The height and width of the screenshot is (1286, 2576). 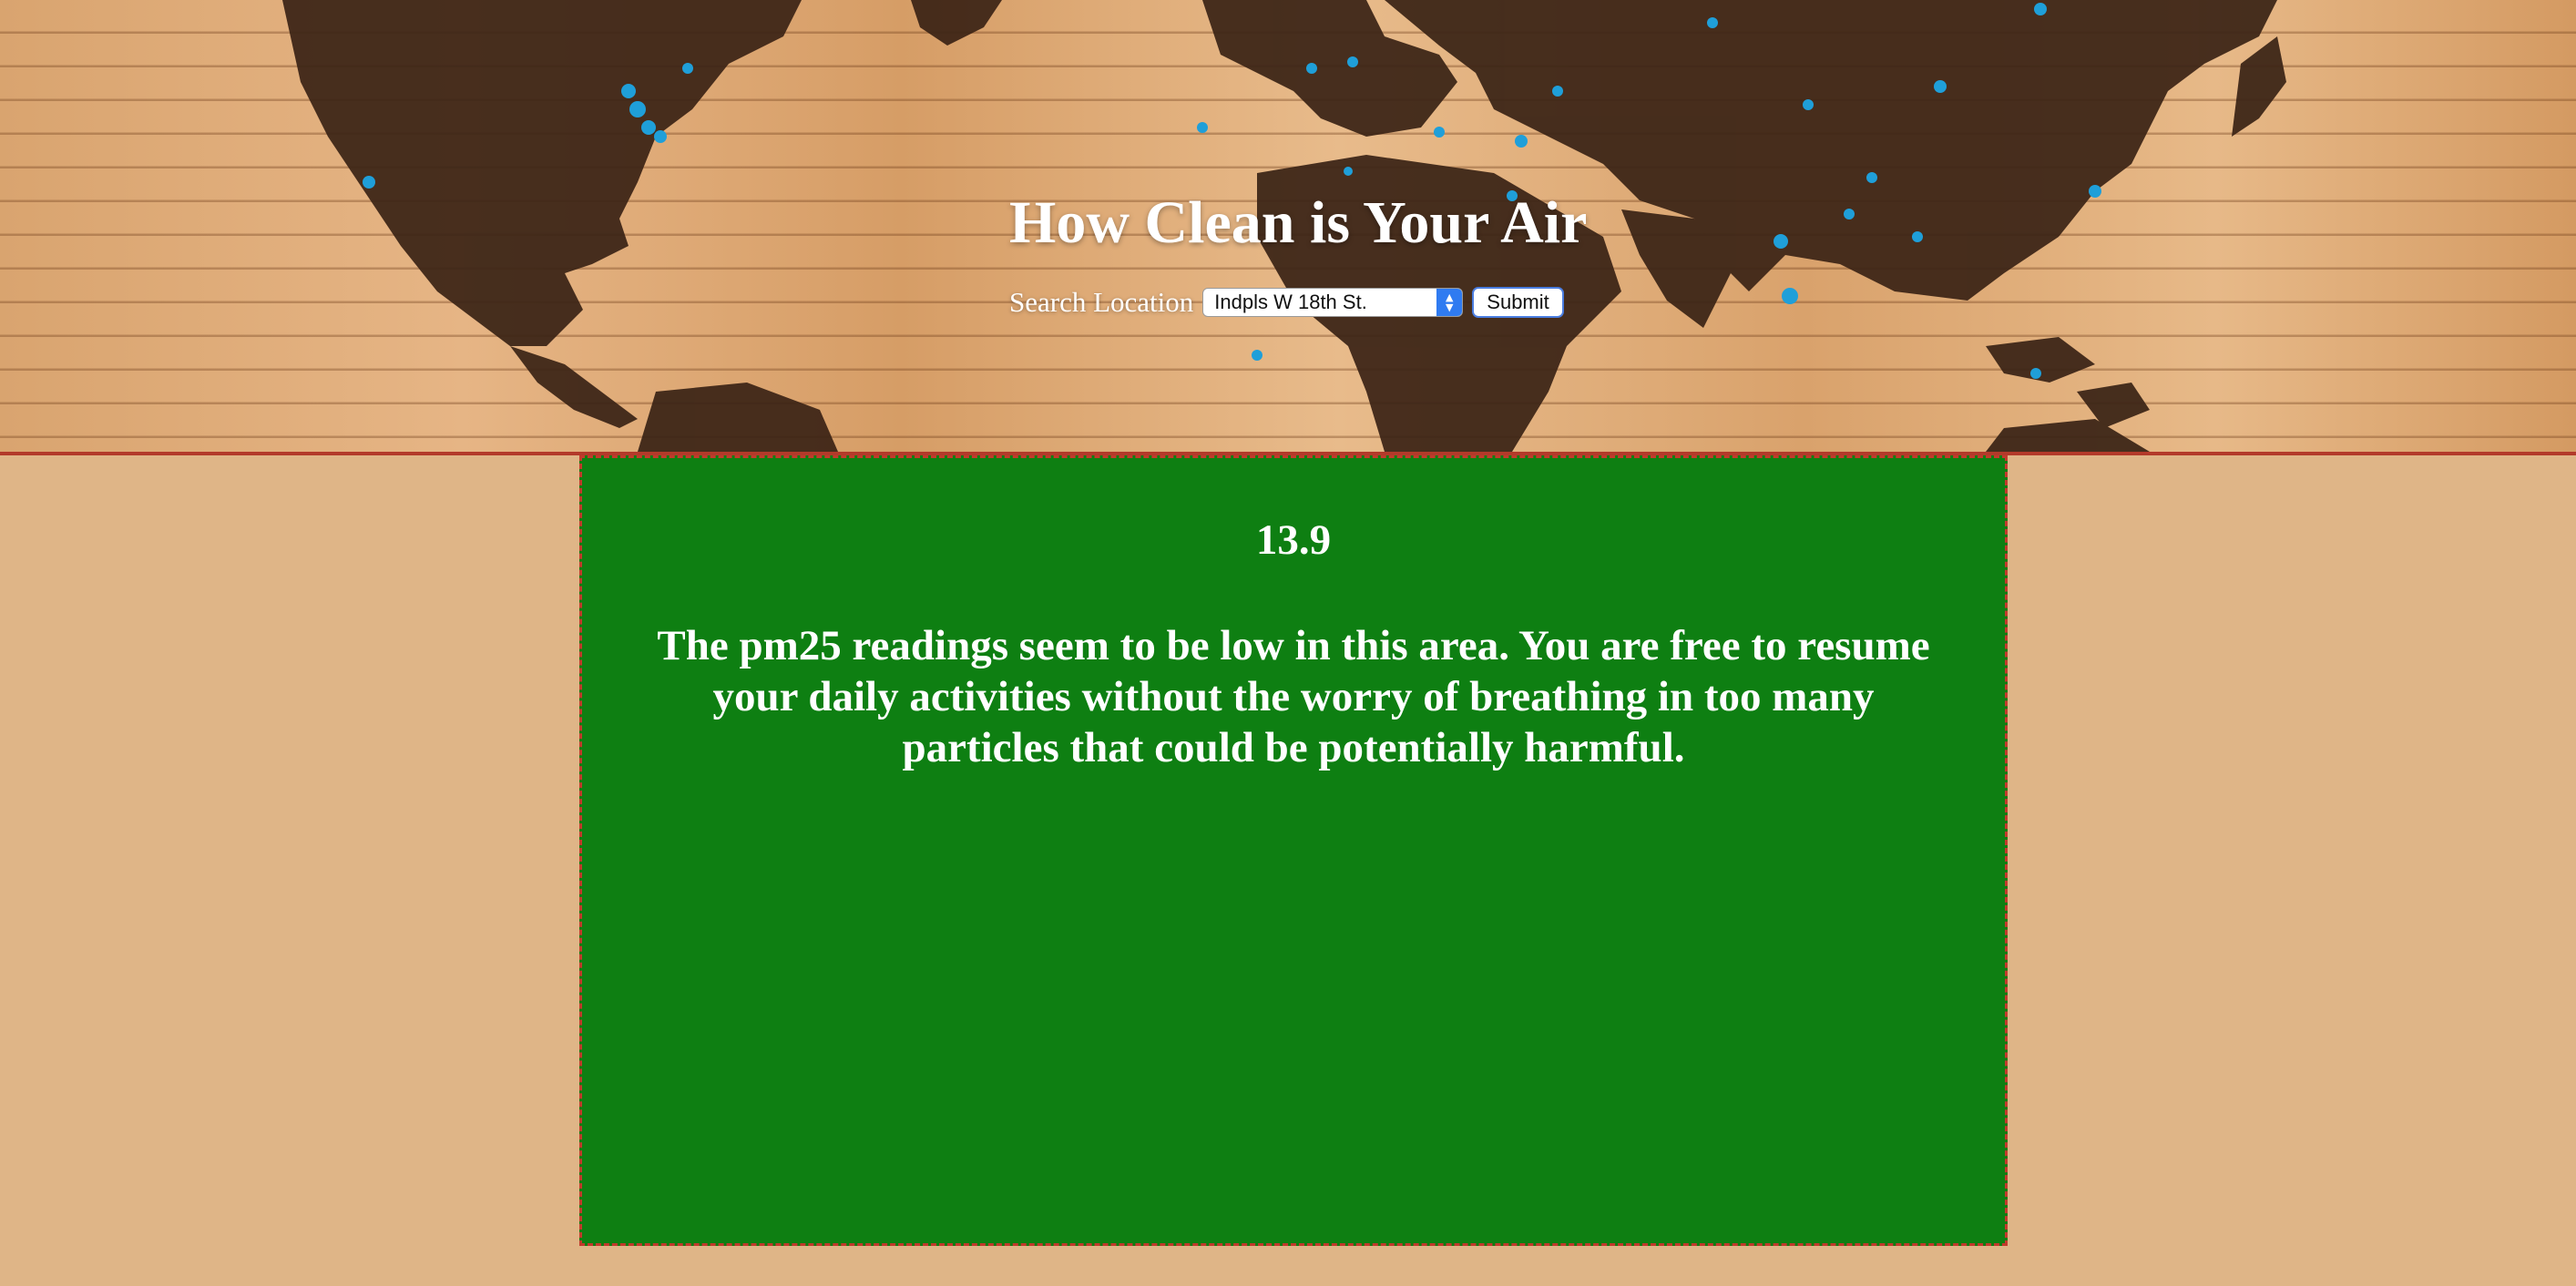 I want to click on location-select: Indpls W 18th St. ▲ ▼, so click(x=1333, y=303).